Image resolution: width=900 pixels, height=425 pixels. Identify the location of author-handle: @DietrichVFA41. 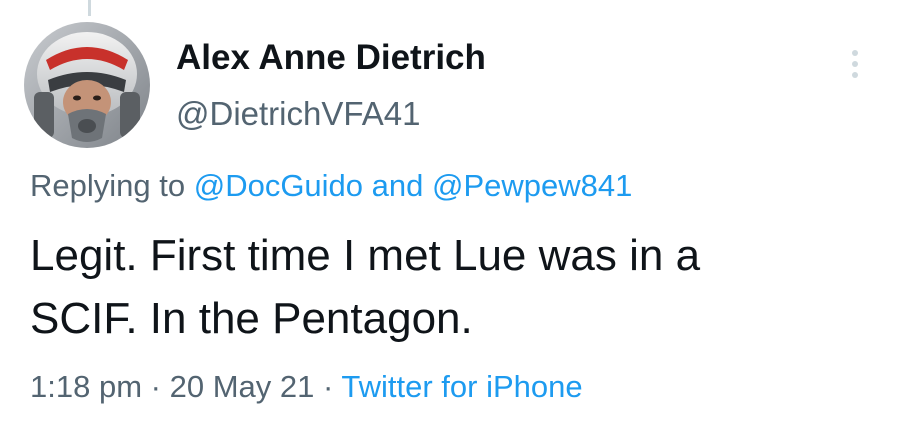
(298, 114).